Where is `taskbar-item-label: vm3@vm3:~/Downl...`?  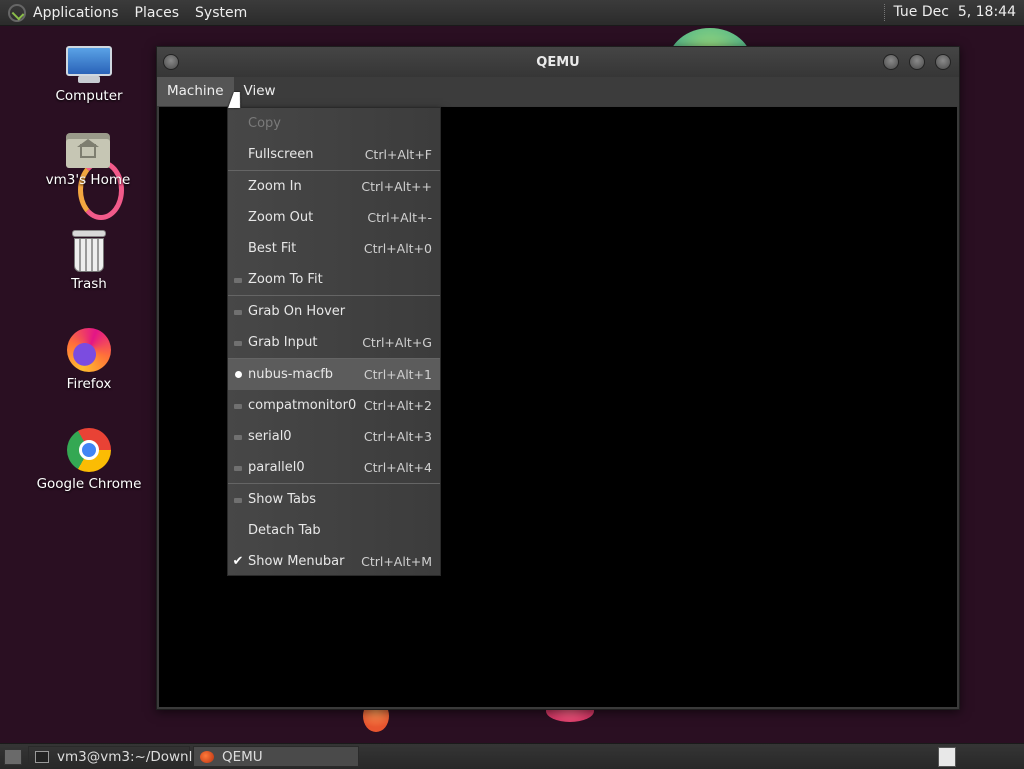
taskbar-item-label: vm3@vm3:~/Downl... is located at coordinates (131, 756).